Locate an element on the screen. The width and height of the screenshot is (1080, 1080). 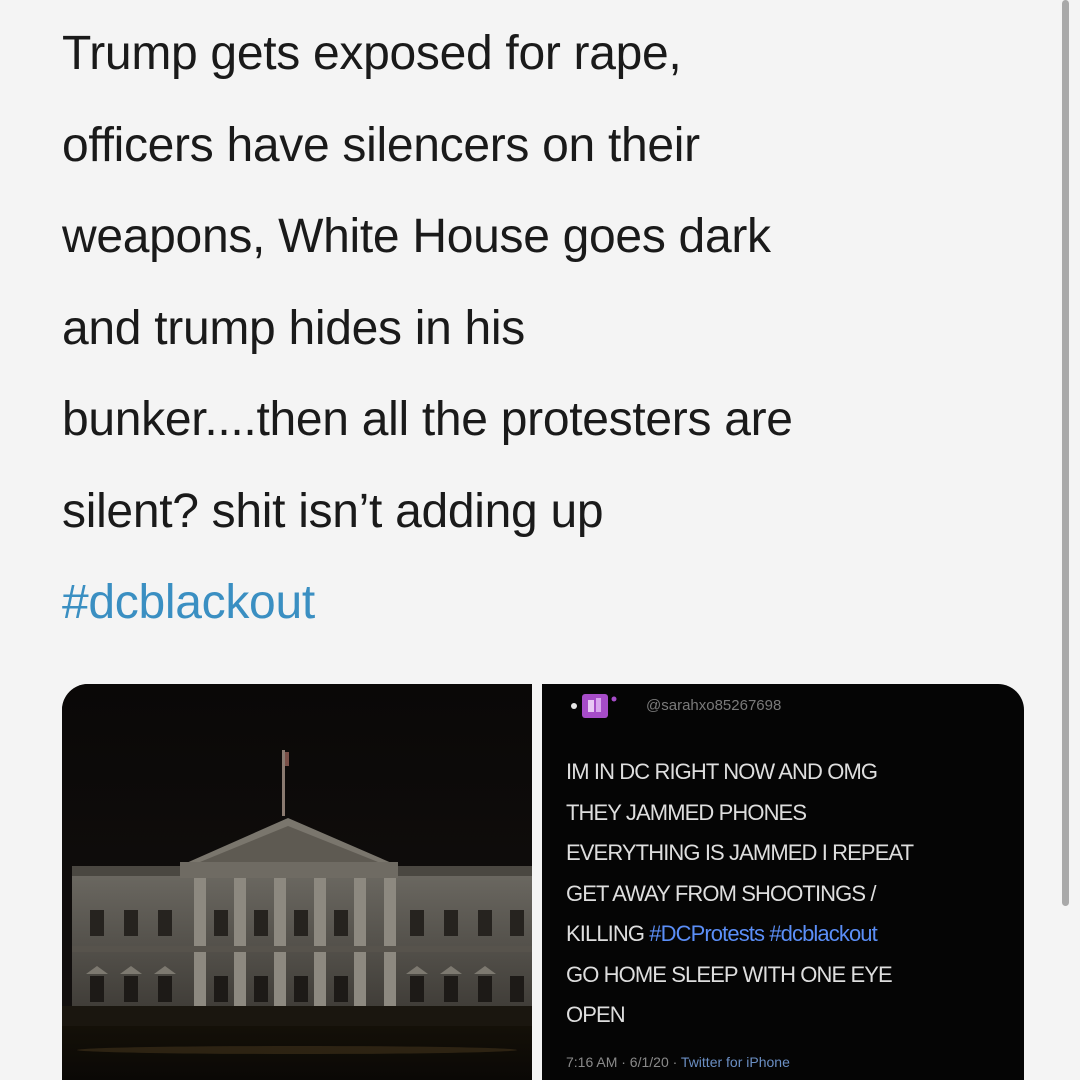
embedded-tweet-line: THEY JAMMED PHONES is located at coordinates (791, 813).